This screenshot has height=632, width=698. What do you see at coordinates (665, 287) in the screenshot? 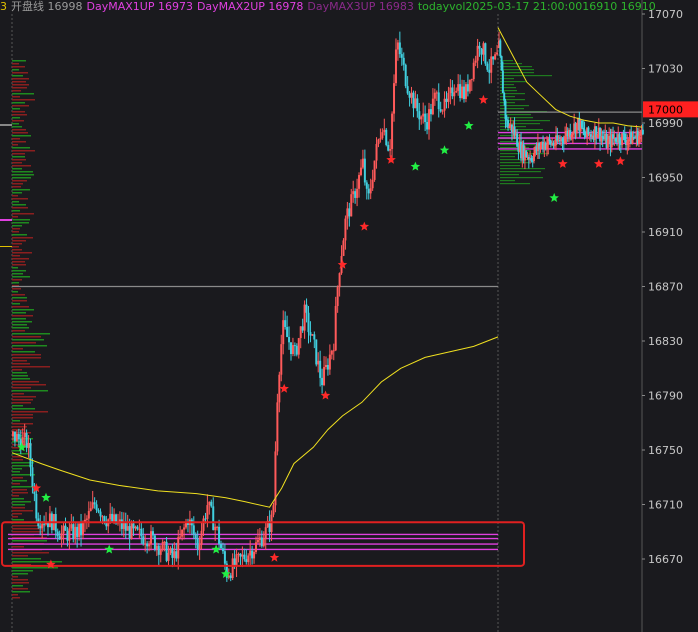
I see `y-tick-label: 16870` at bounding box center [665, 287].